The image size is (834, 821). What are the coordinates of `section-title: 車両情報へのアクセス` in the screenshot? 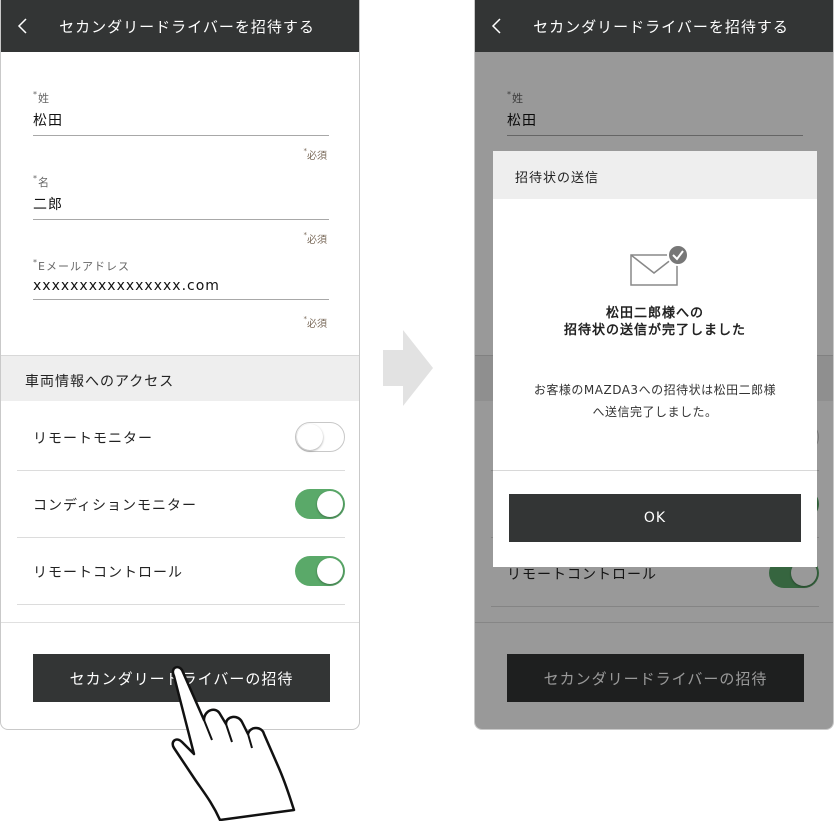 It's located at (100, 382).